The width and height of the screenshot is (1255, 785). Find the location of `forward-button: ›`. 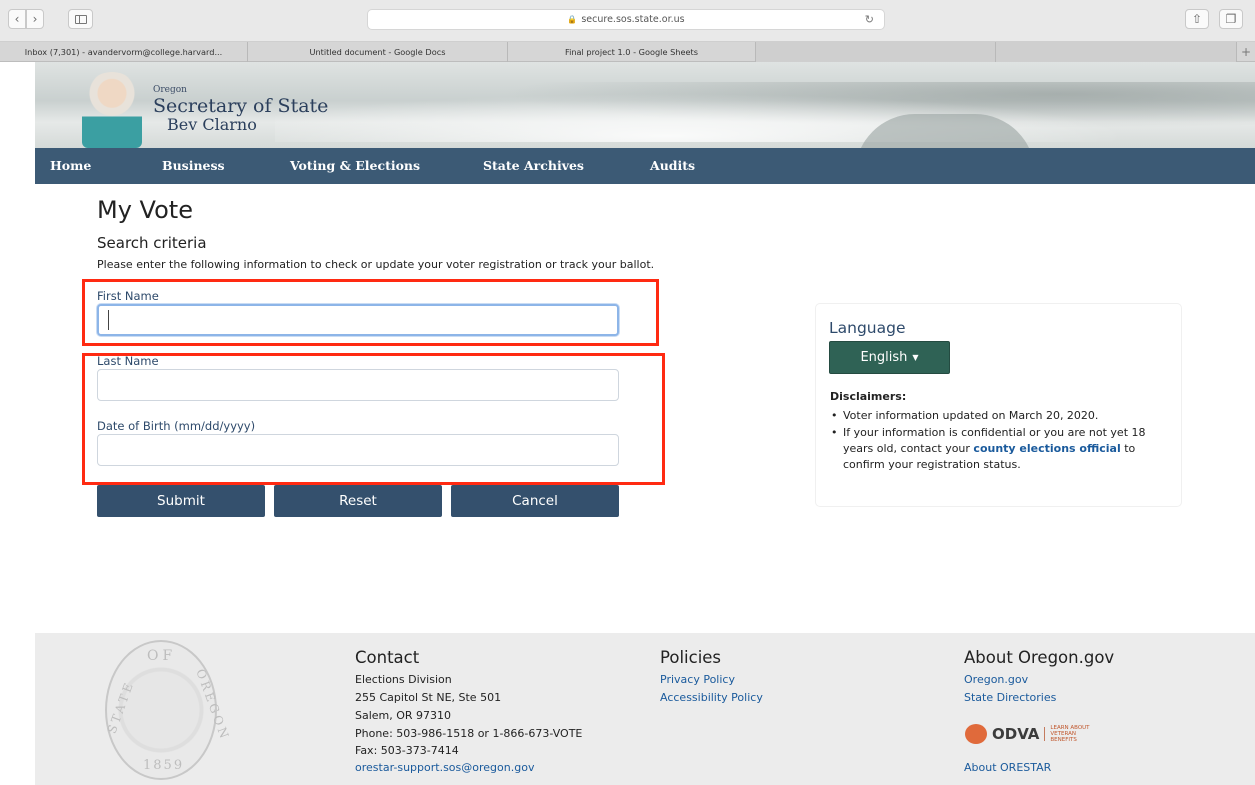

forward-button: › is located at coordinates (35, 19).